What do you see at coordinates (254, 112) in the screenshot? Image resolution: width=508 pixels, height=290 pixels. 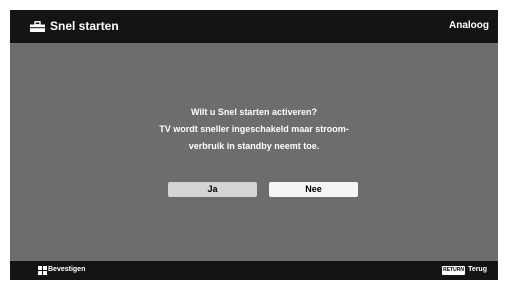 I see `dialog-question: Wilt u Snel starten activeren?` at bounding box center [254, 112].